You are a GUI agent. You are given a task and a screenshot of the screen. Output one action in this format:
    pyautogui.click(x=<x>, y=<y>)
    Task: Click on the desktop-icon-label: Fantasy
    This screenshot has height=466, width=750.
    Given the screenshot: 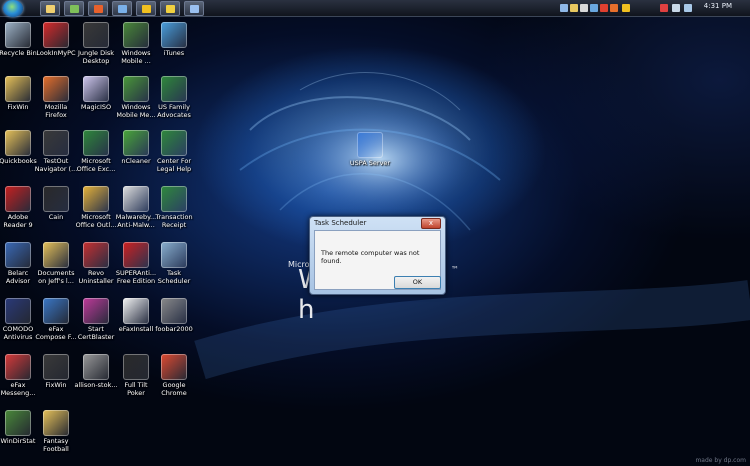 What is the action you would take?
    pyautogui.click(x=56, y=441)
    